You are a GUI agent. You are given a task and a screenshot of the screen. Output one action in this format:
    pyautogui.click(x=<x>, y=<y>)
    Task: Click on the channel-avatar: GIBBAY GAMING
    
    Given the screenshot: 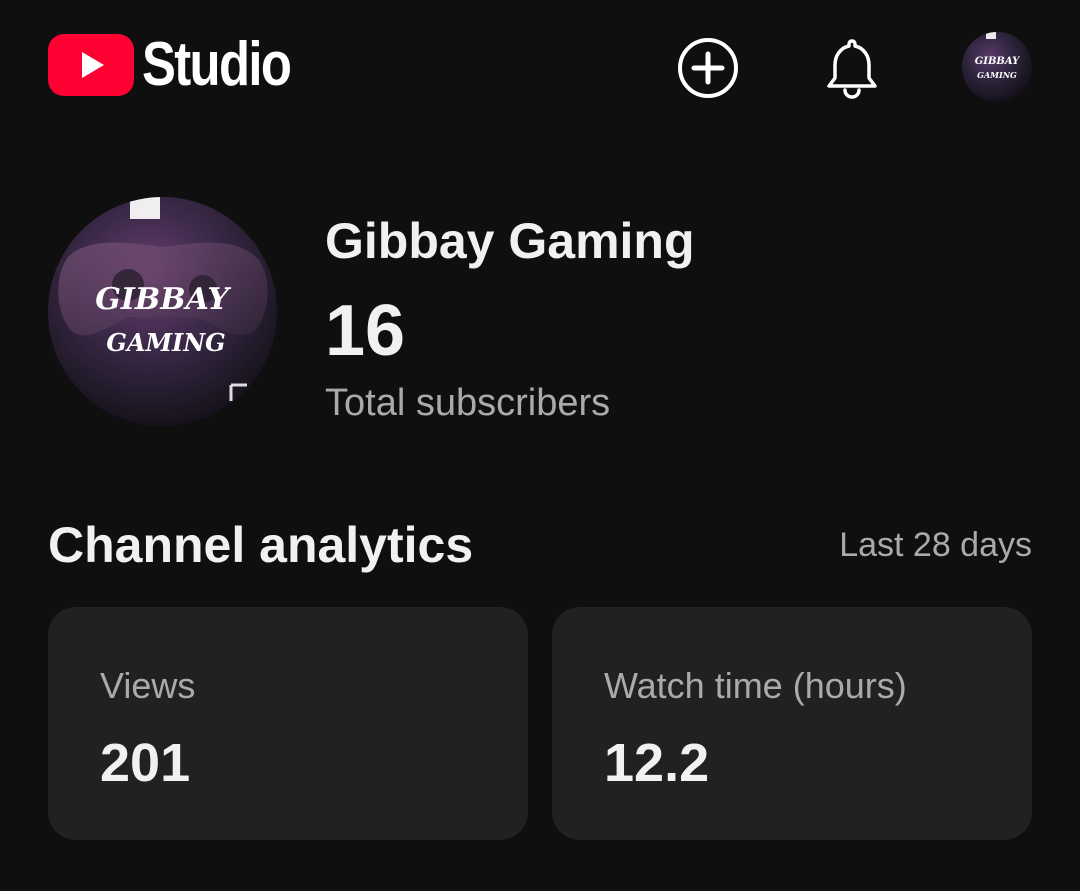 What is the action you would take?
    pyautogui.click(x=162, y=311)
    